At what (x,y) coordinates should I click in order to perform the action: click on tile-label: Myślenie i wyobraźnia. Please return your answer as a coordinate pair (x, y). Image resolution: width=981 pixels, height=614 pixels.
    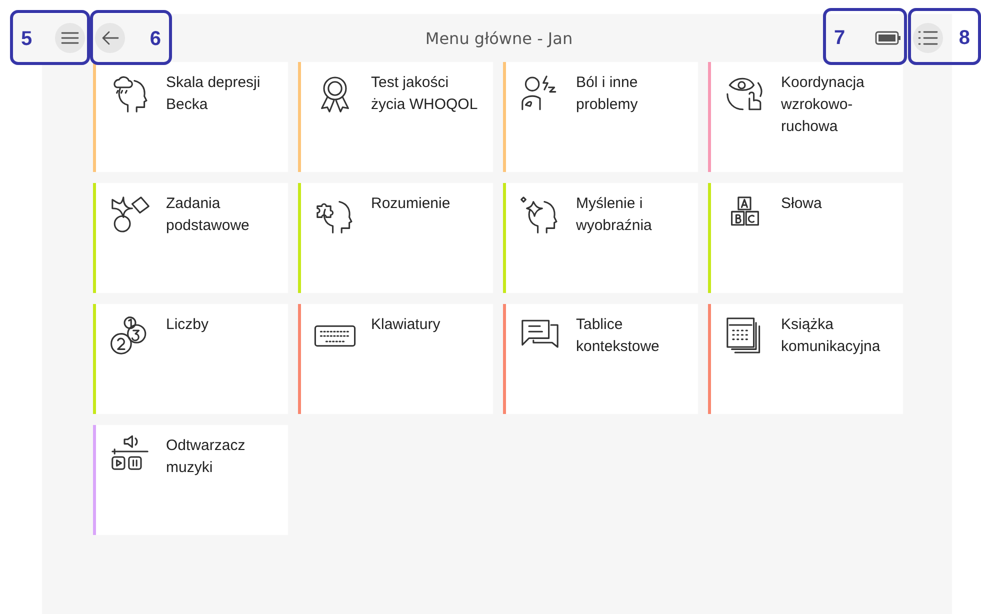
    Looking at the image, I should click on (614, 215).